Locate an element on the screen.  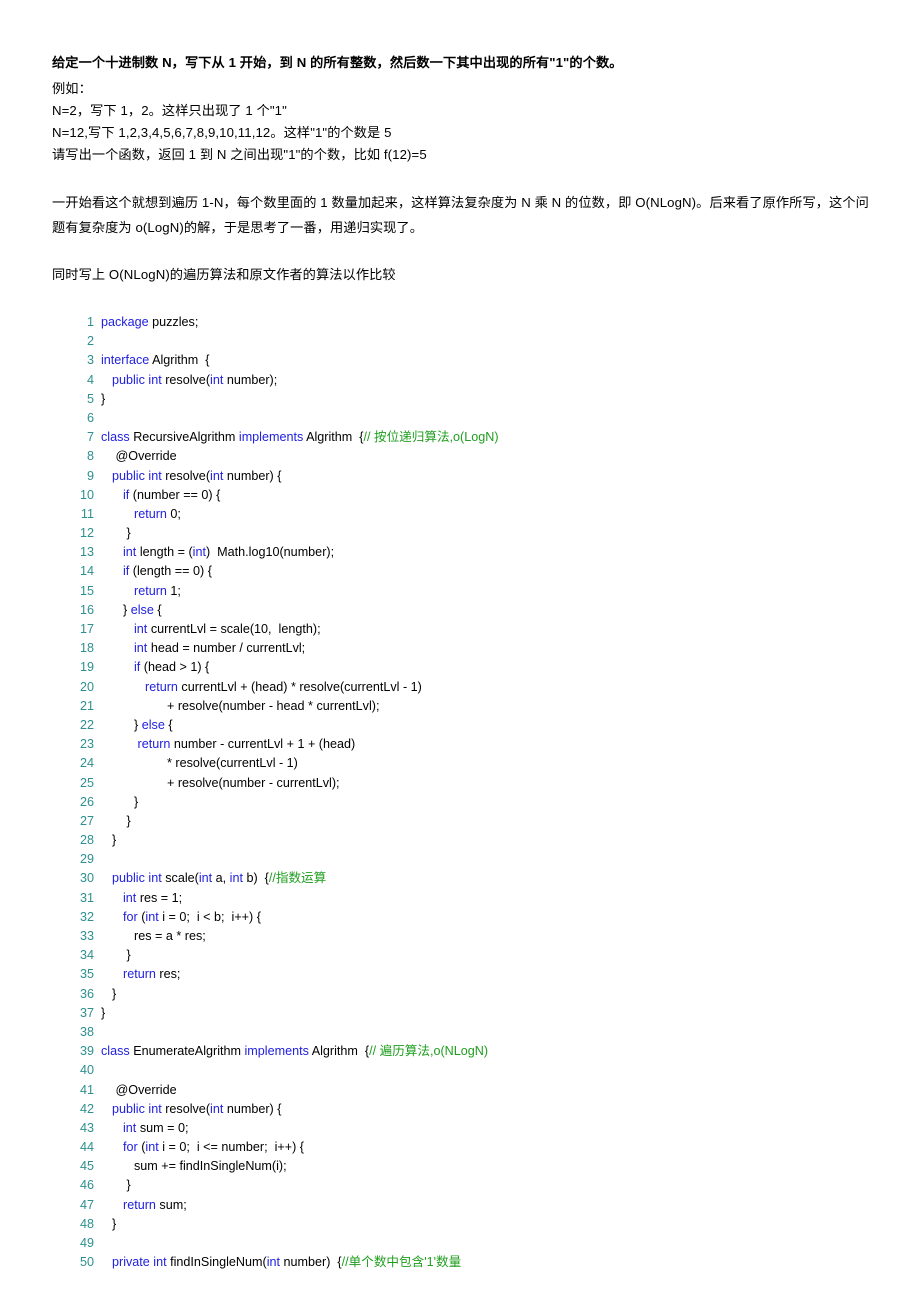
code-line-source: package puzzles; is located at coordinates (146, 322).